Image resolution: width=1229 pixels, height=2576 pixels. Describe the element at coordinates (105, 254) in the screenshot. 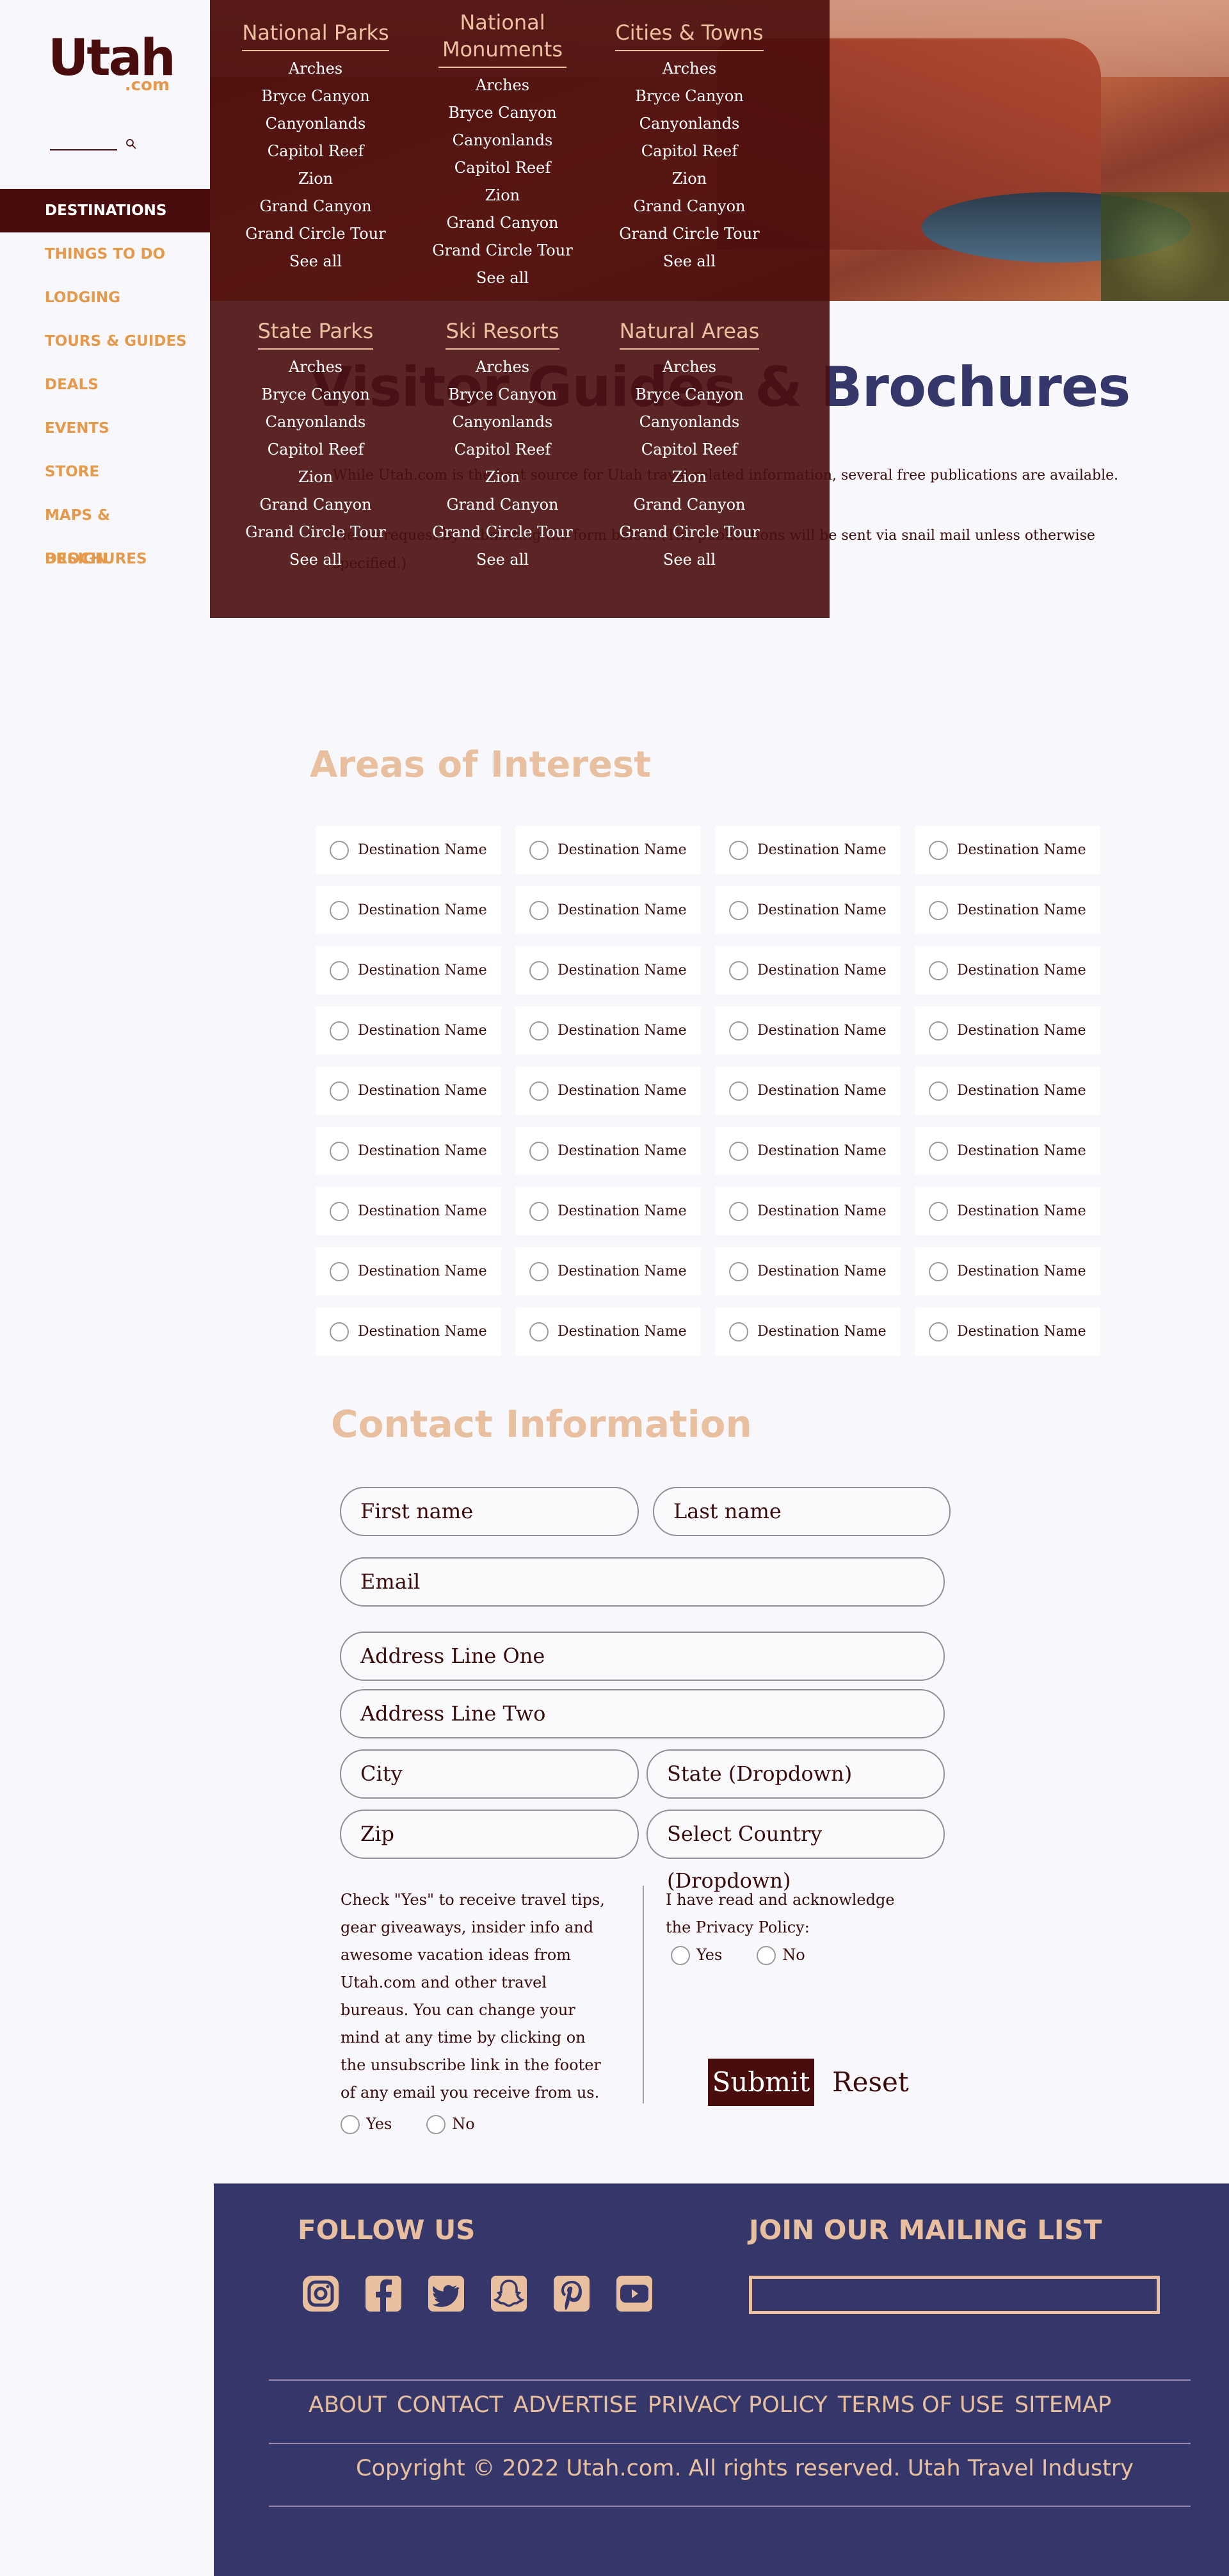

I see `nav-item-things-to-do: THINGS TO DO` at that location.